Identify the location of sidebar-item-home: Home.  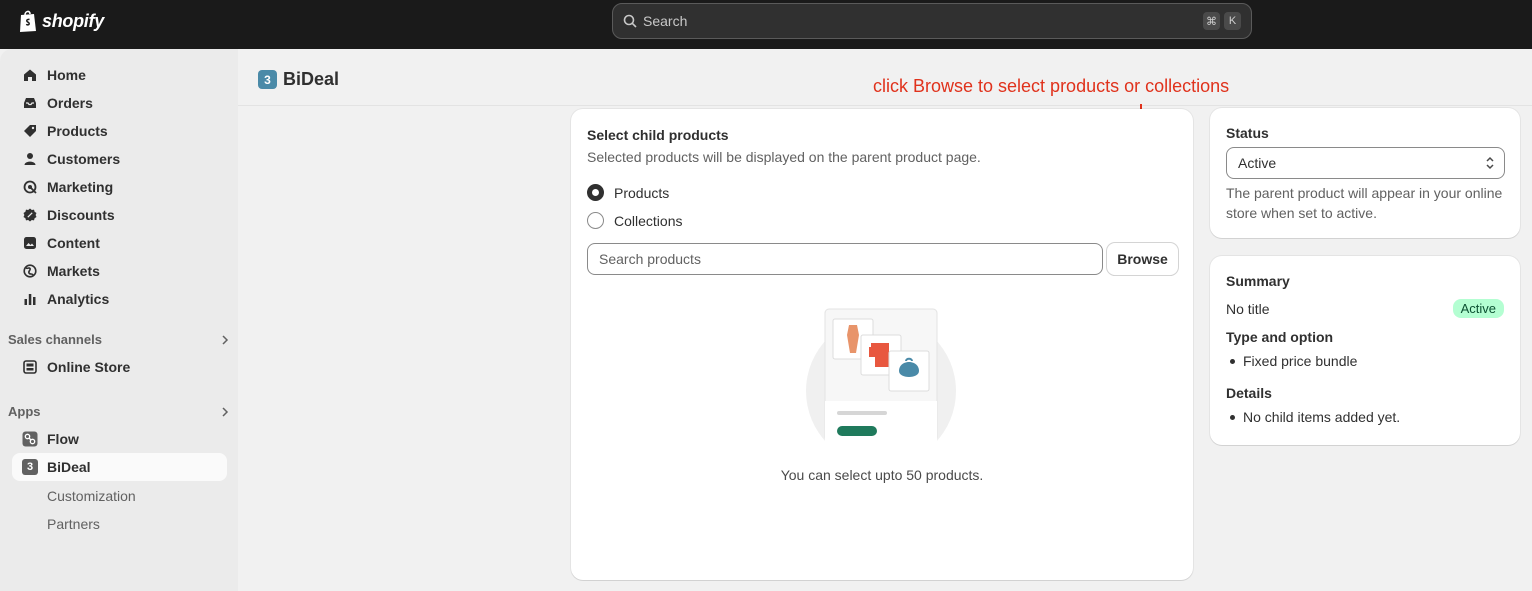
(119, 75).